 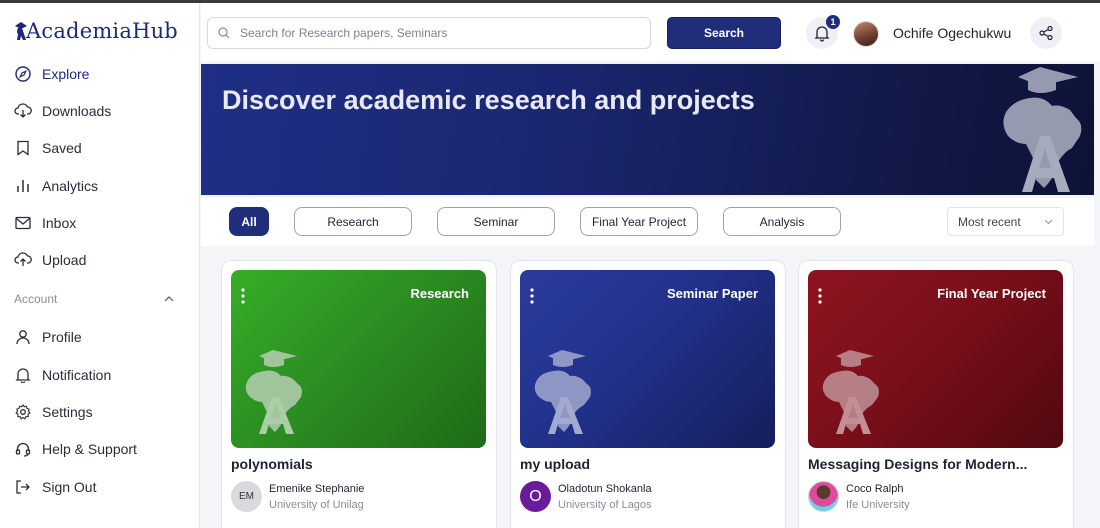 What do you see at coordinates (991, 293) in the screenshot?
I see `card-category: Final Year Project` at bounding box center [991, 293].